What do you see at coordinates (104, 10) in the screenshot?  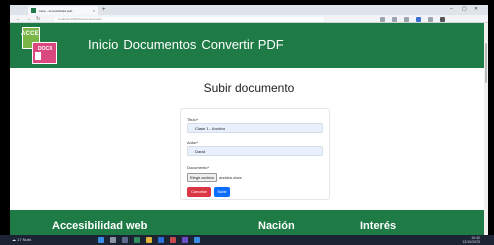 I see `new-tab-button: +` at bounding box center [104, 10].